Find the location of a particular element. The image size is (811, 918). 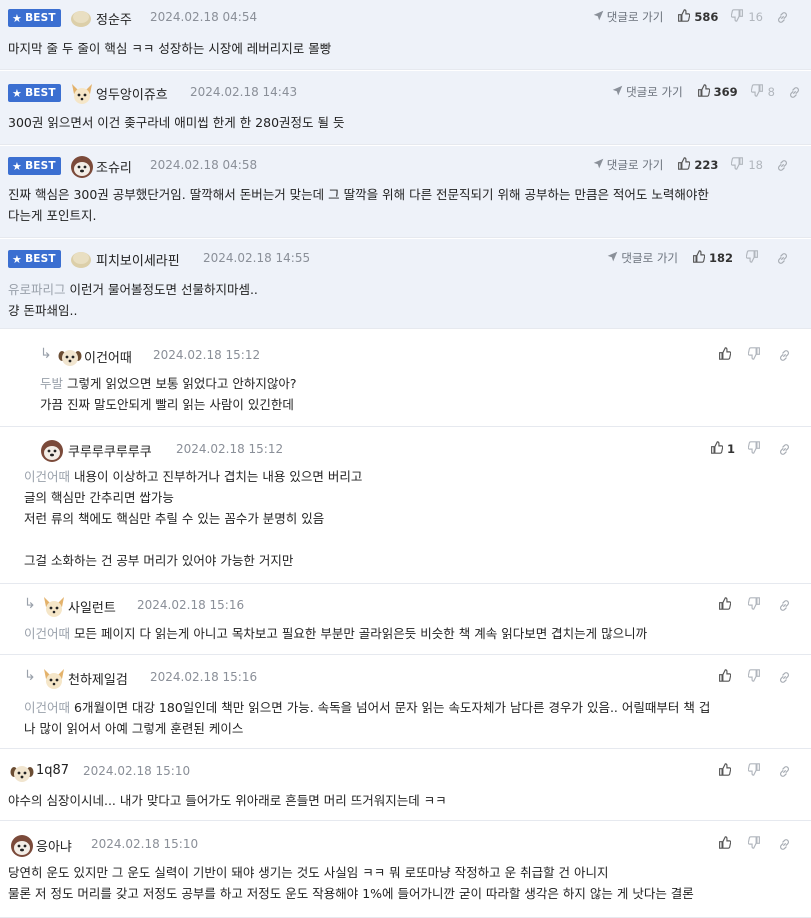

comment-actions: 댓글로 가기 182 is located at coordinates (698, 258).